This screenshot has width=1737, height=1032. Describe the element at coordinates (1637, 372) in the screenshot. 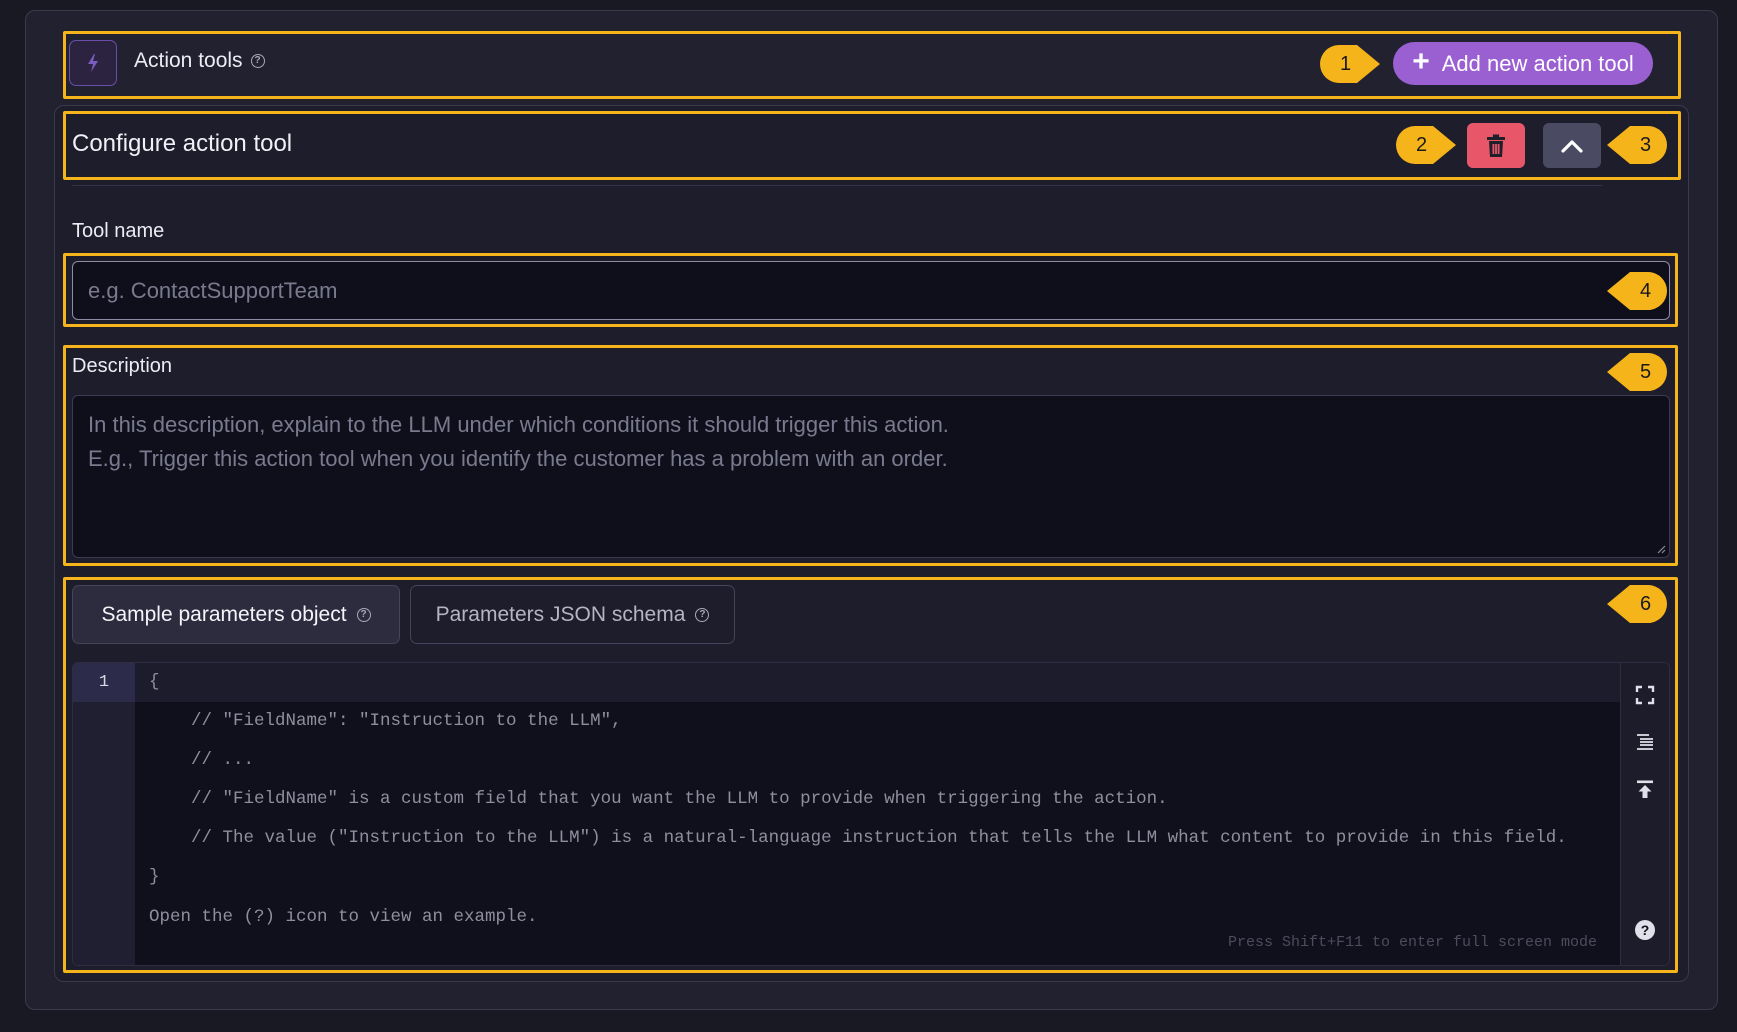

I see `callout-marker-5: 5` at that location.